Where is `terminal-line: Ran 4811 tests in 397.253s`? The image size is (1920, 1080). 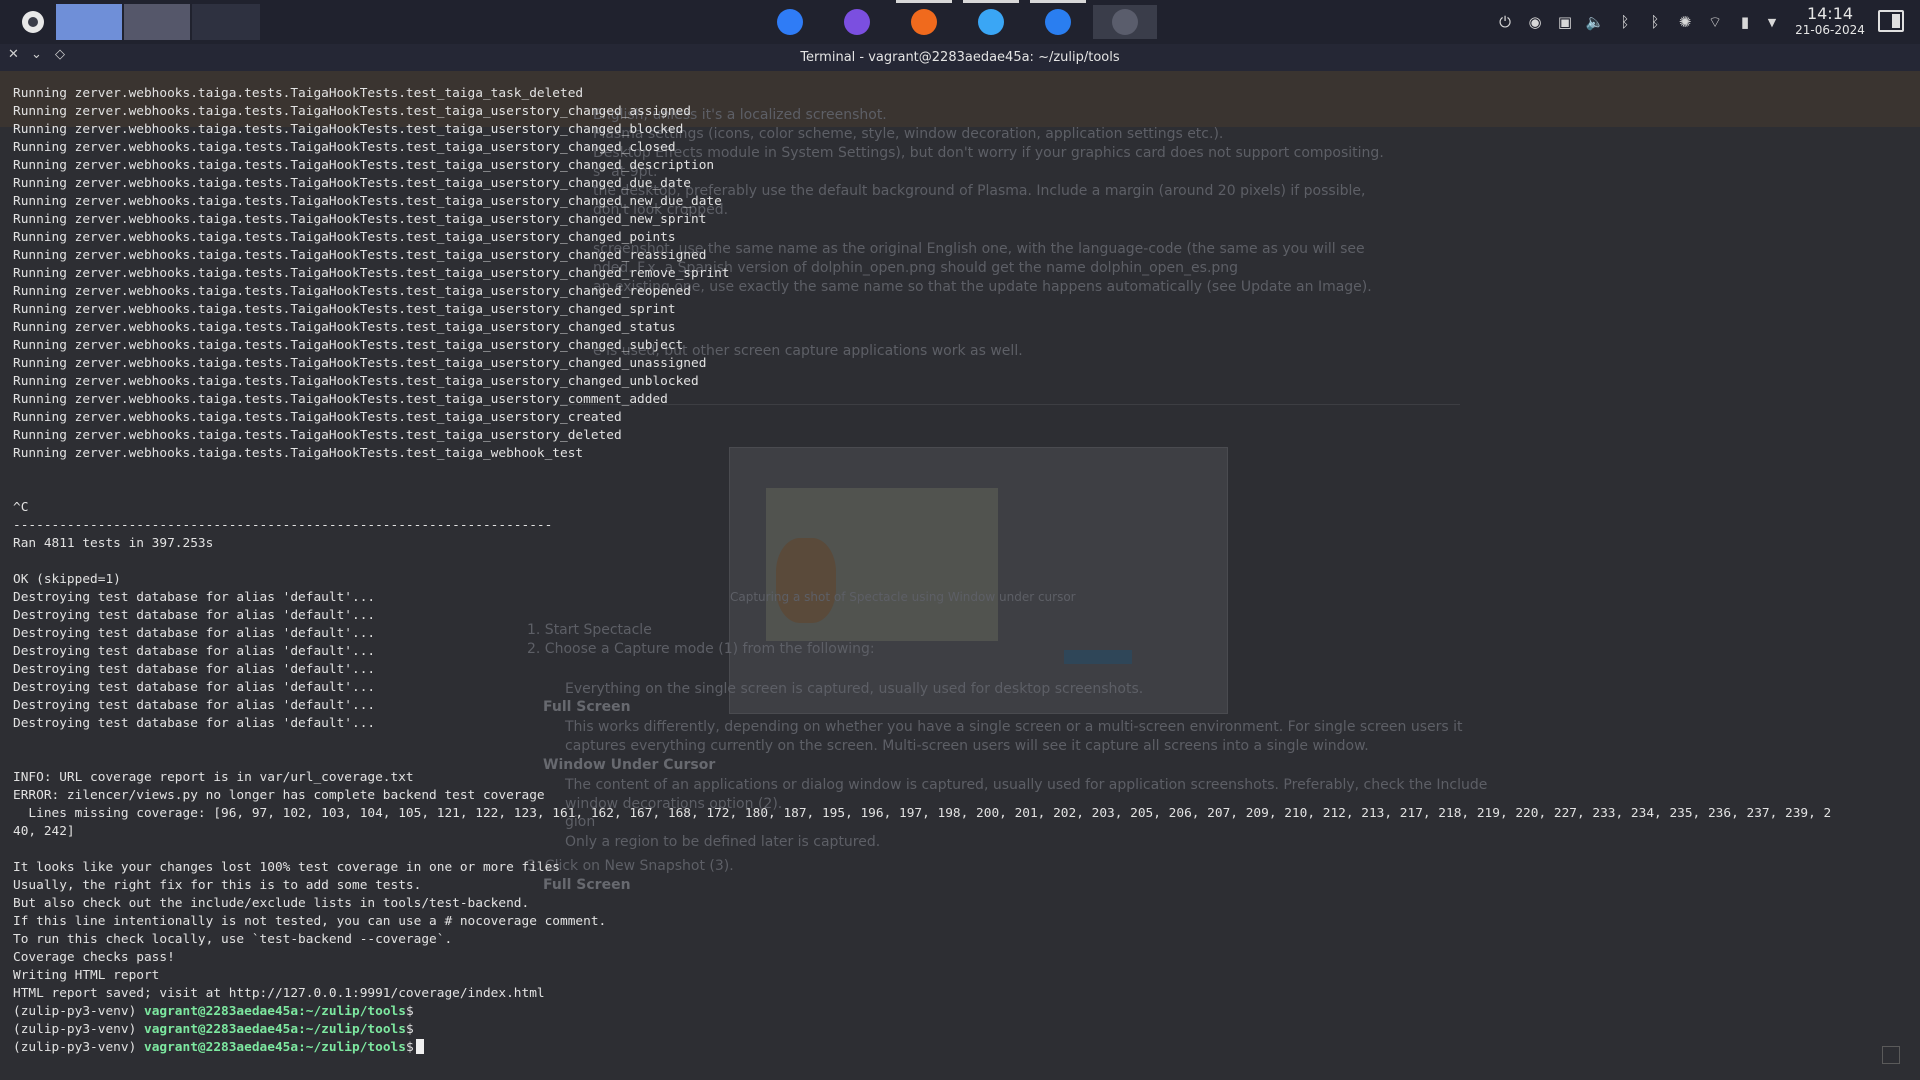
terminal-line: Ran 4811 tests in 397.253s is located at coordinates (113, 543).